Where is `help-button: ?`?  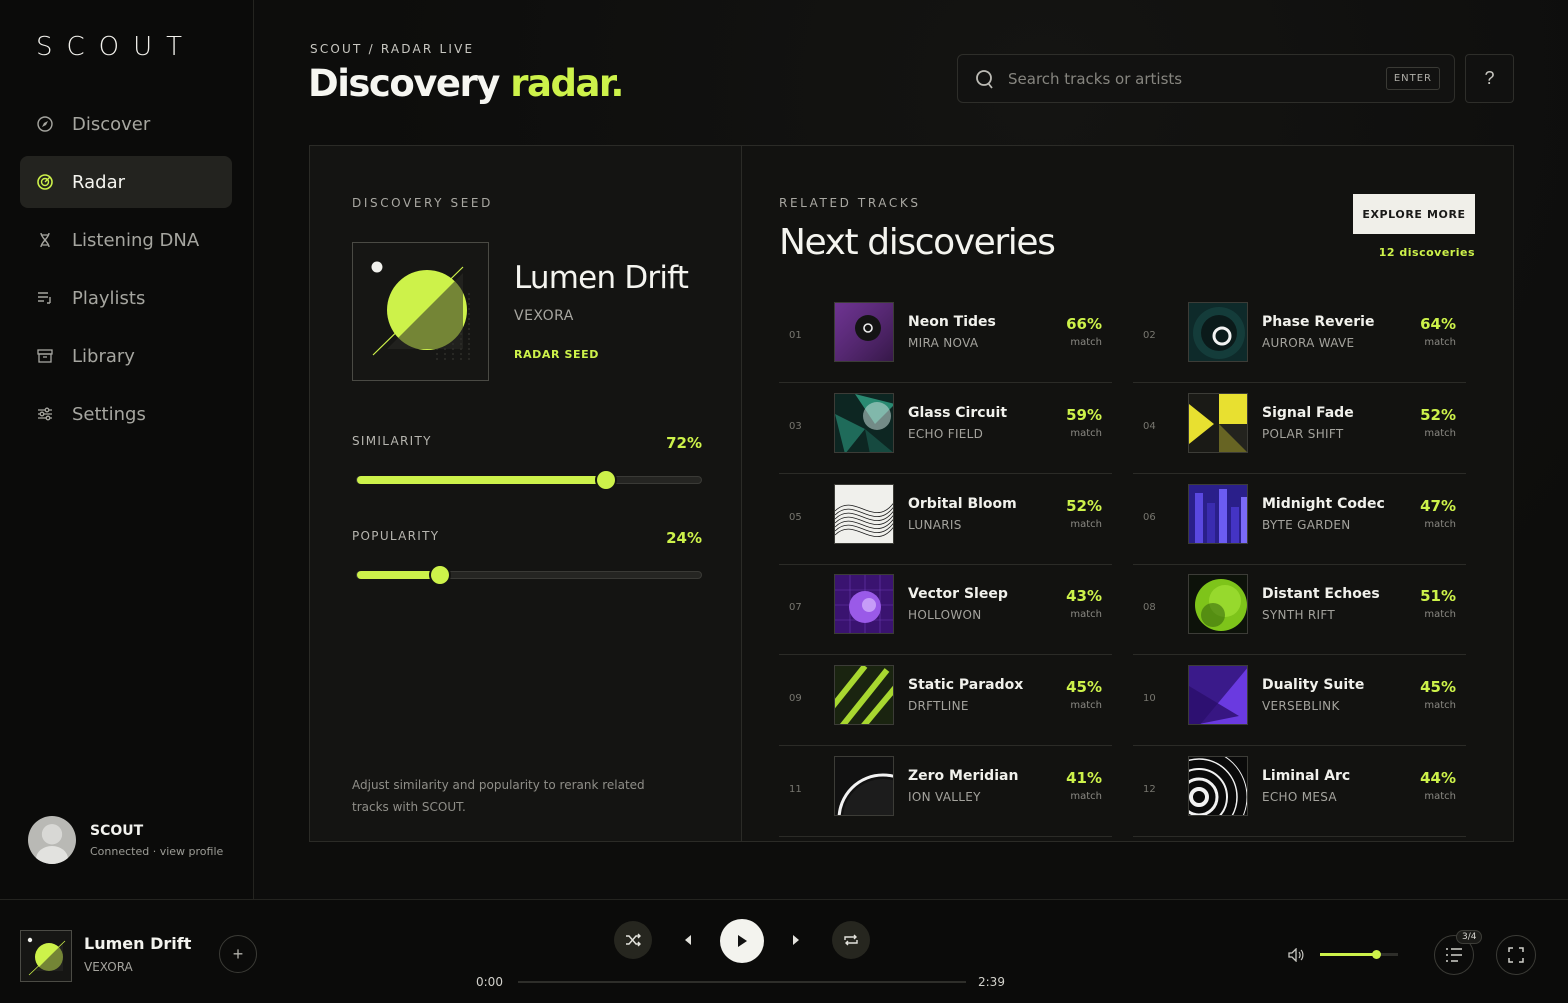
help-button: ? is located at coordinates (1489, 78).